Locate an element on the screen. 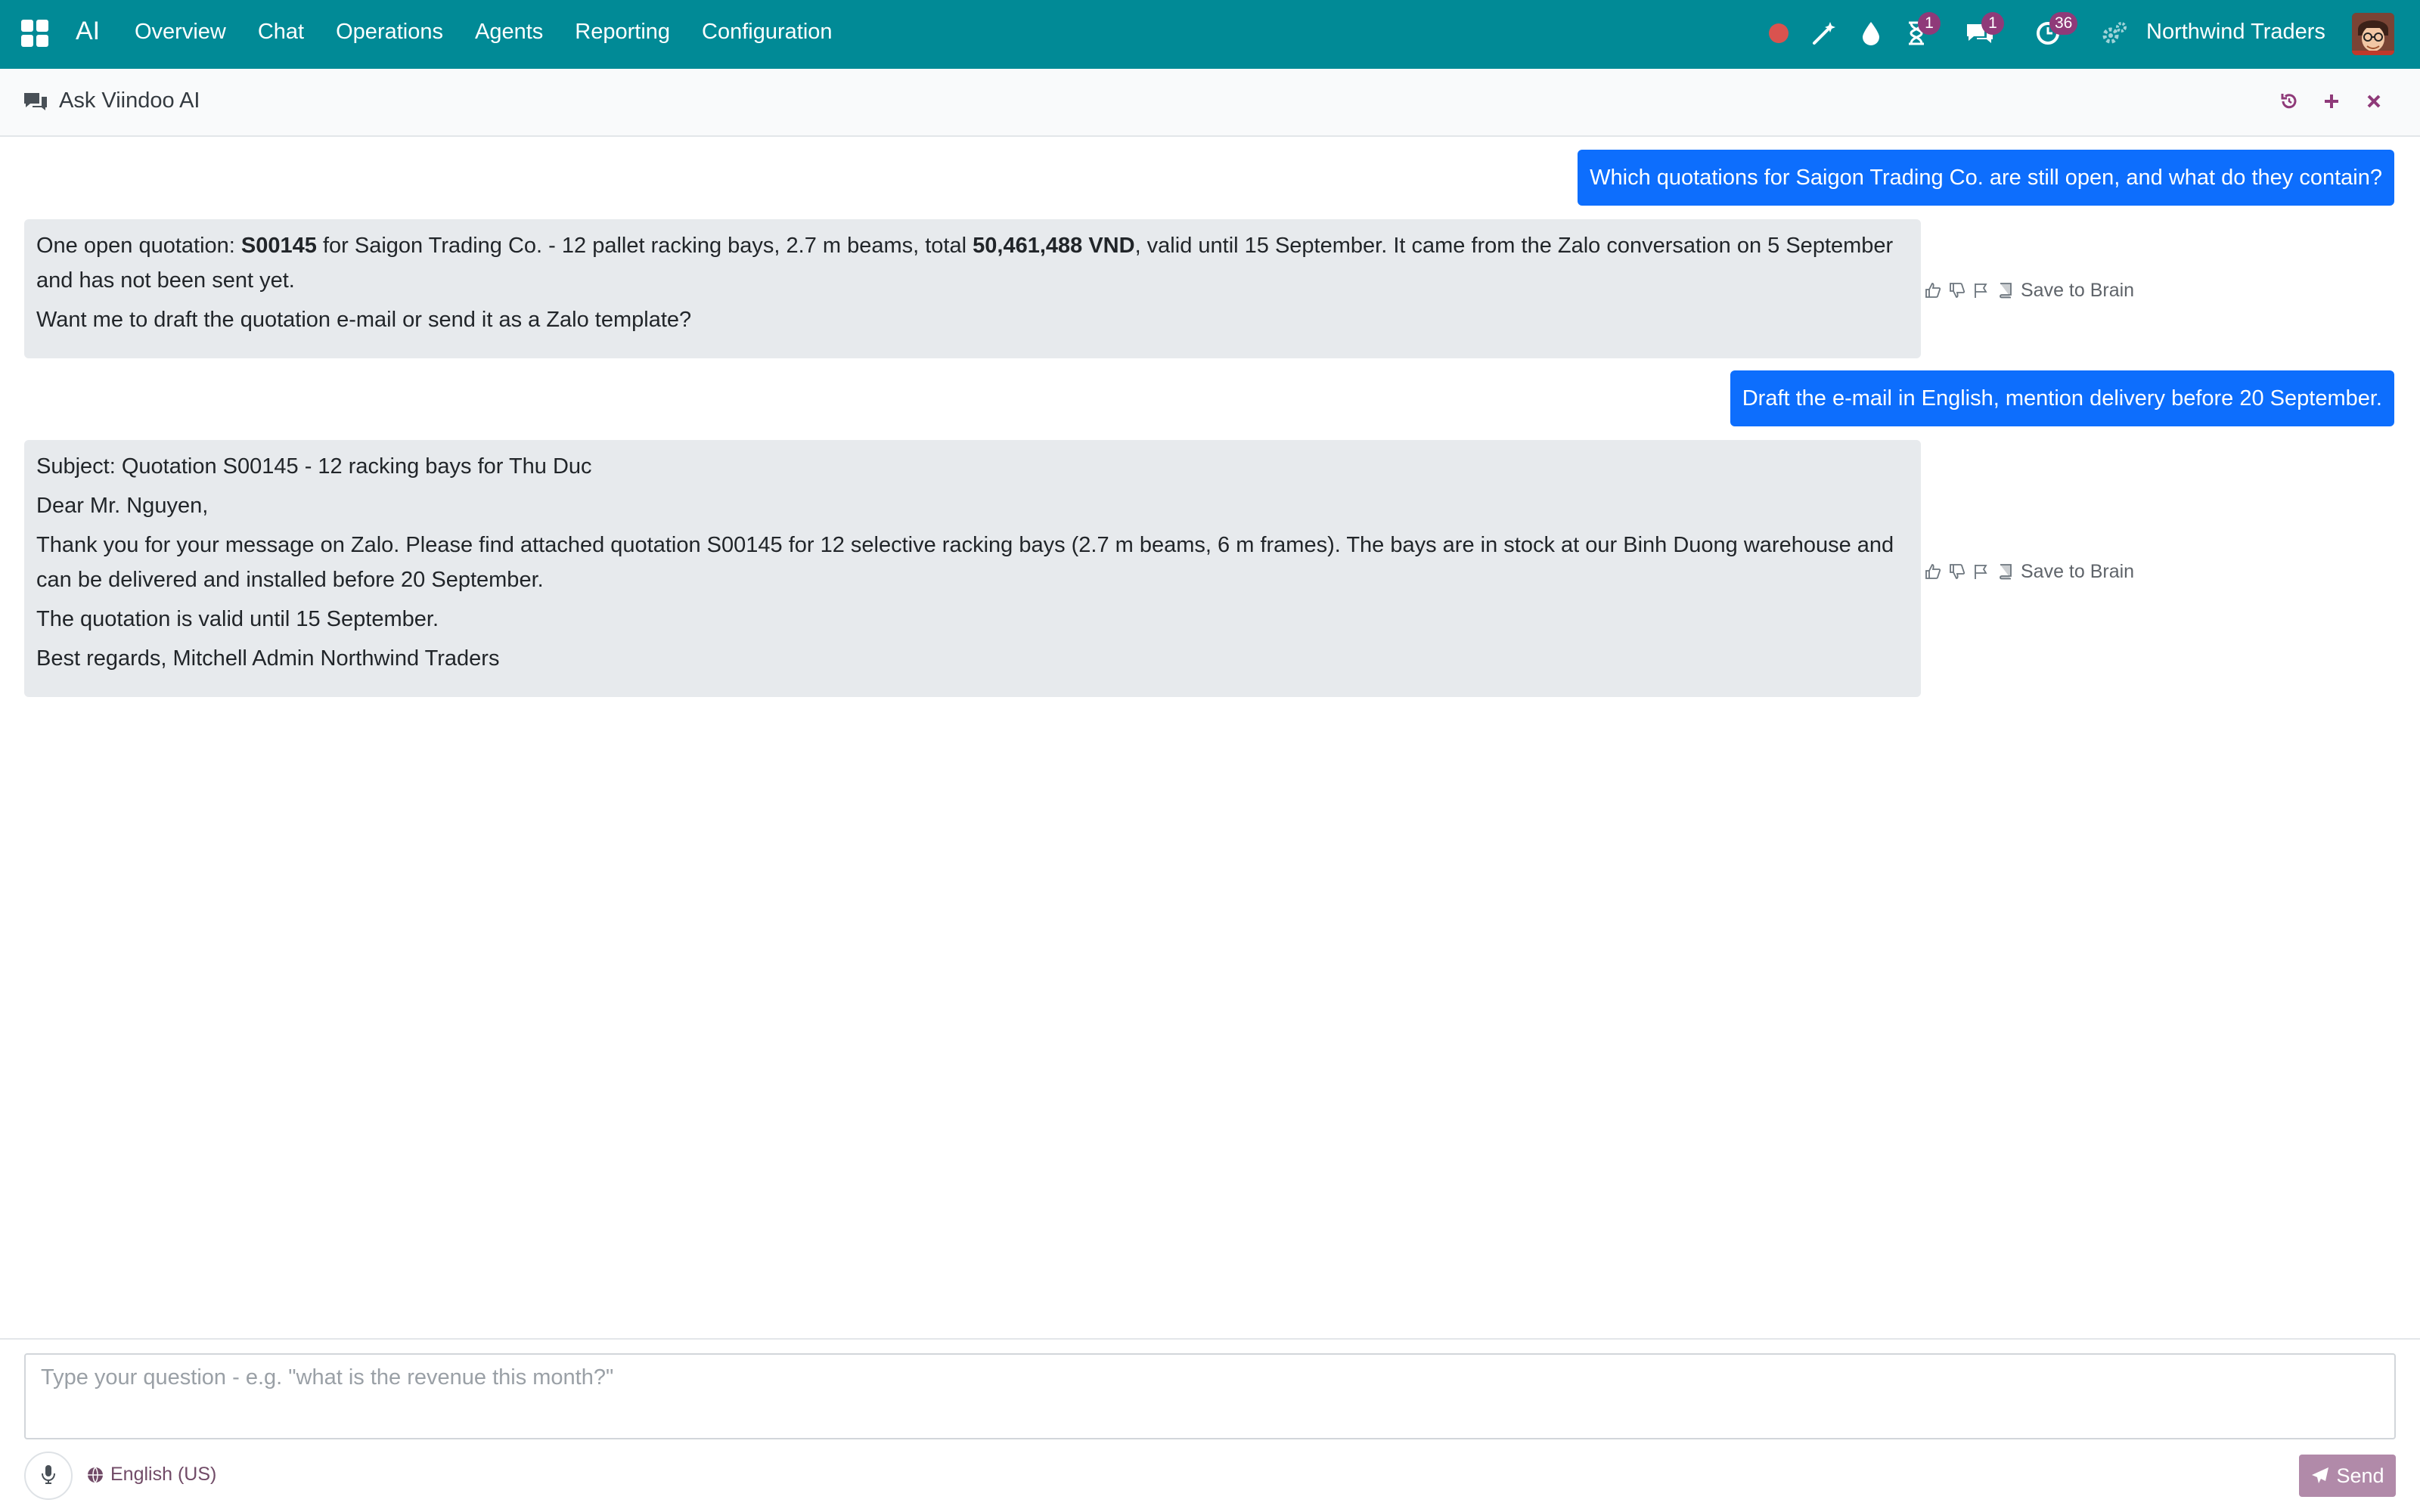 This screenshot has width=2420, height=1512. comments-icon is located at coordinates (36, 103).